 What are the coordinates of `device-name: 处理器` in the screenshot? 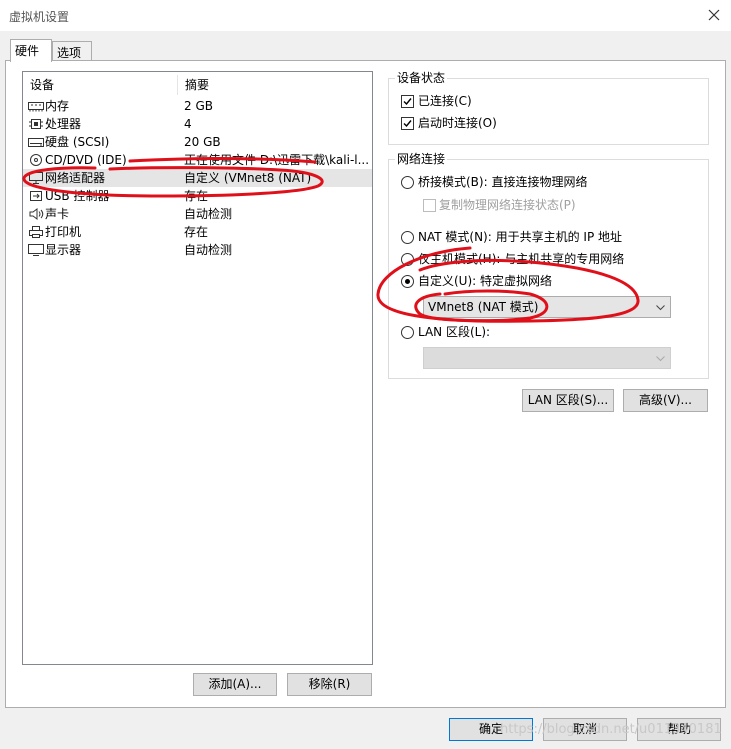 It's located at (63, 124).